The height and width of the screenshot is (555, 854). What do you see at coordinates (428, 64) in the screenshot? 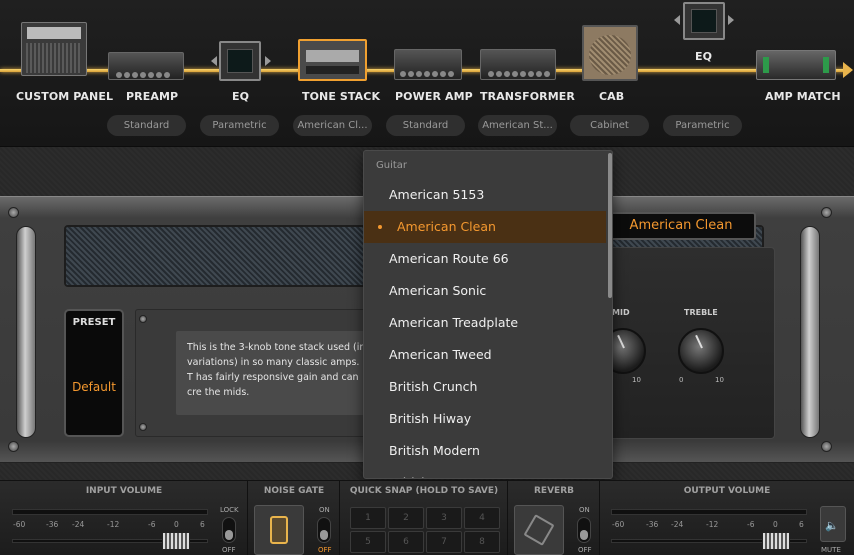
I see `power-amp-icon` at bounding box center [428, 64].